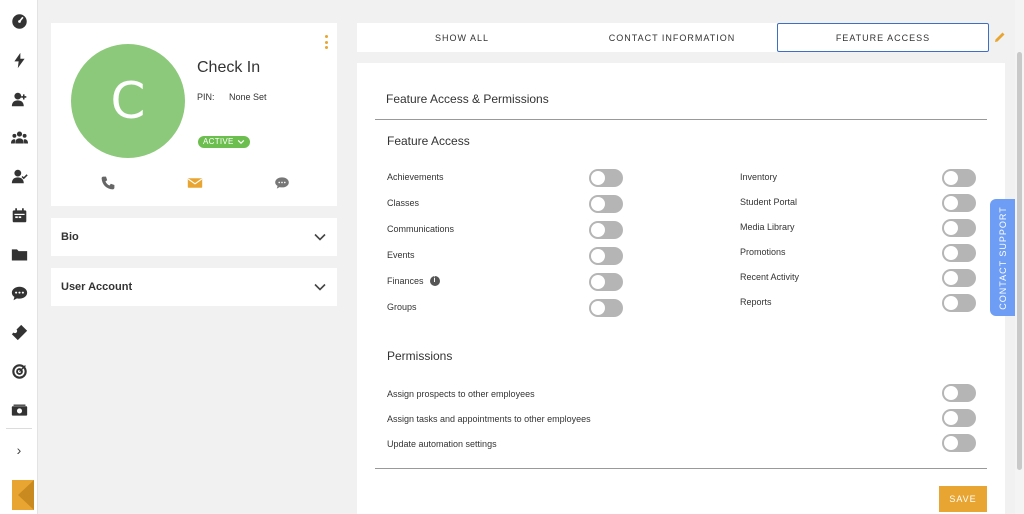 The height and width of the screenshot is (514, 1024). Describe the element at coordinates (763, 252) in the screenshot. I see `feature-label-promotions: Promotions` at that location.